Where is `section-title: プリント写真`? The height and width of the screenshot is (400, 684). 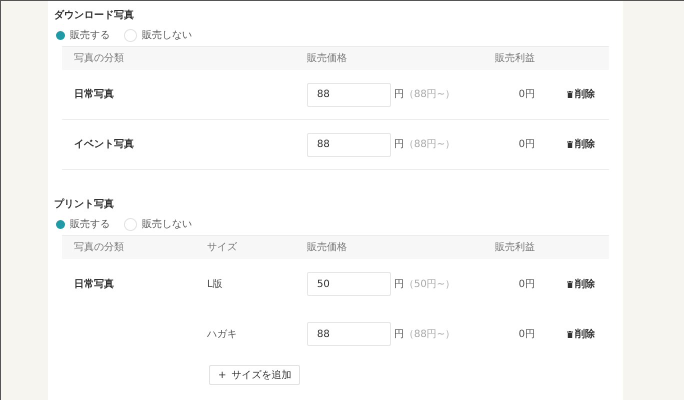 section-title: プリント写真 is located at coordinates (84, 204).